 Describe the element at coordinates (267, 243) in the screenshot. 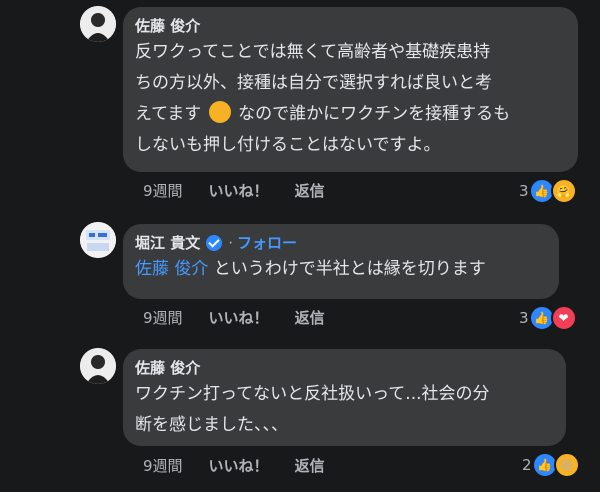

I see `follow-button: フォロー` at that location.